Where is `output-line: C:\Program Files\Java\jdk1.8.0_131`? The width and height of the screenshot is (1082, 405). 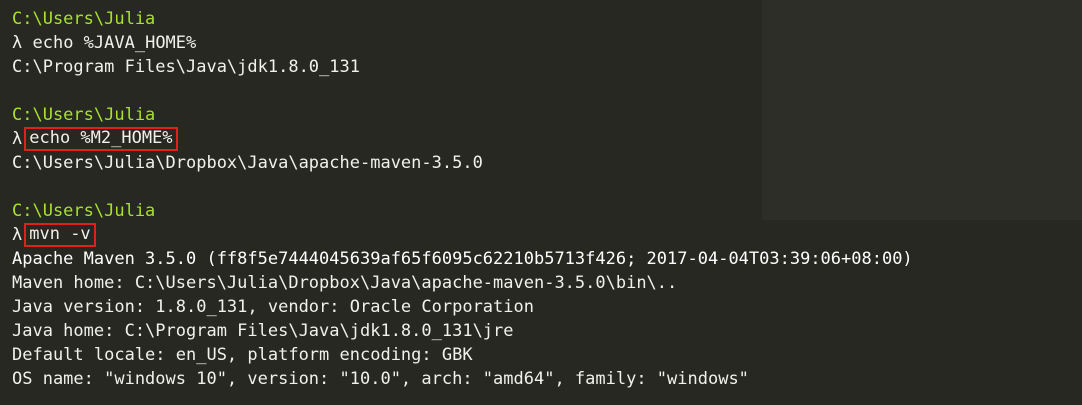
output-line: C:\Program Files\Java\jdk1.8.0_131 is located at coordinates (186, 67).